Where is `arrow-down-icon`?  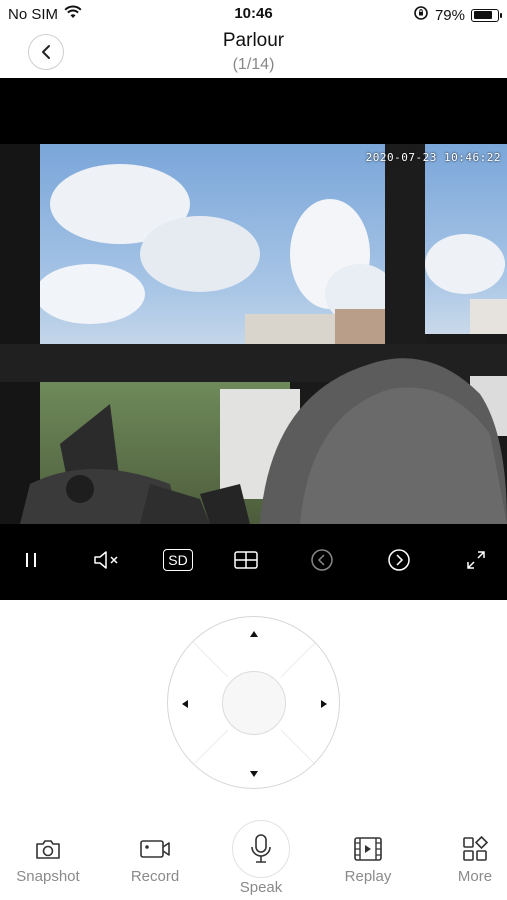
arrow-down-icon is located at coordinates (254, 774).